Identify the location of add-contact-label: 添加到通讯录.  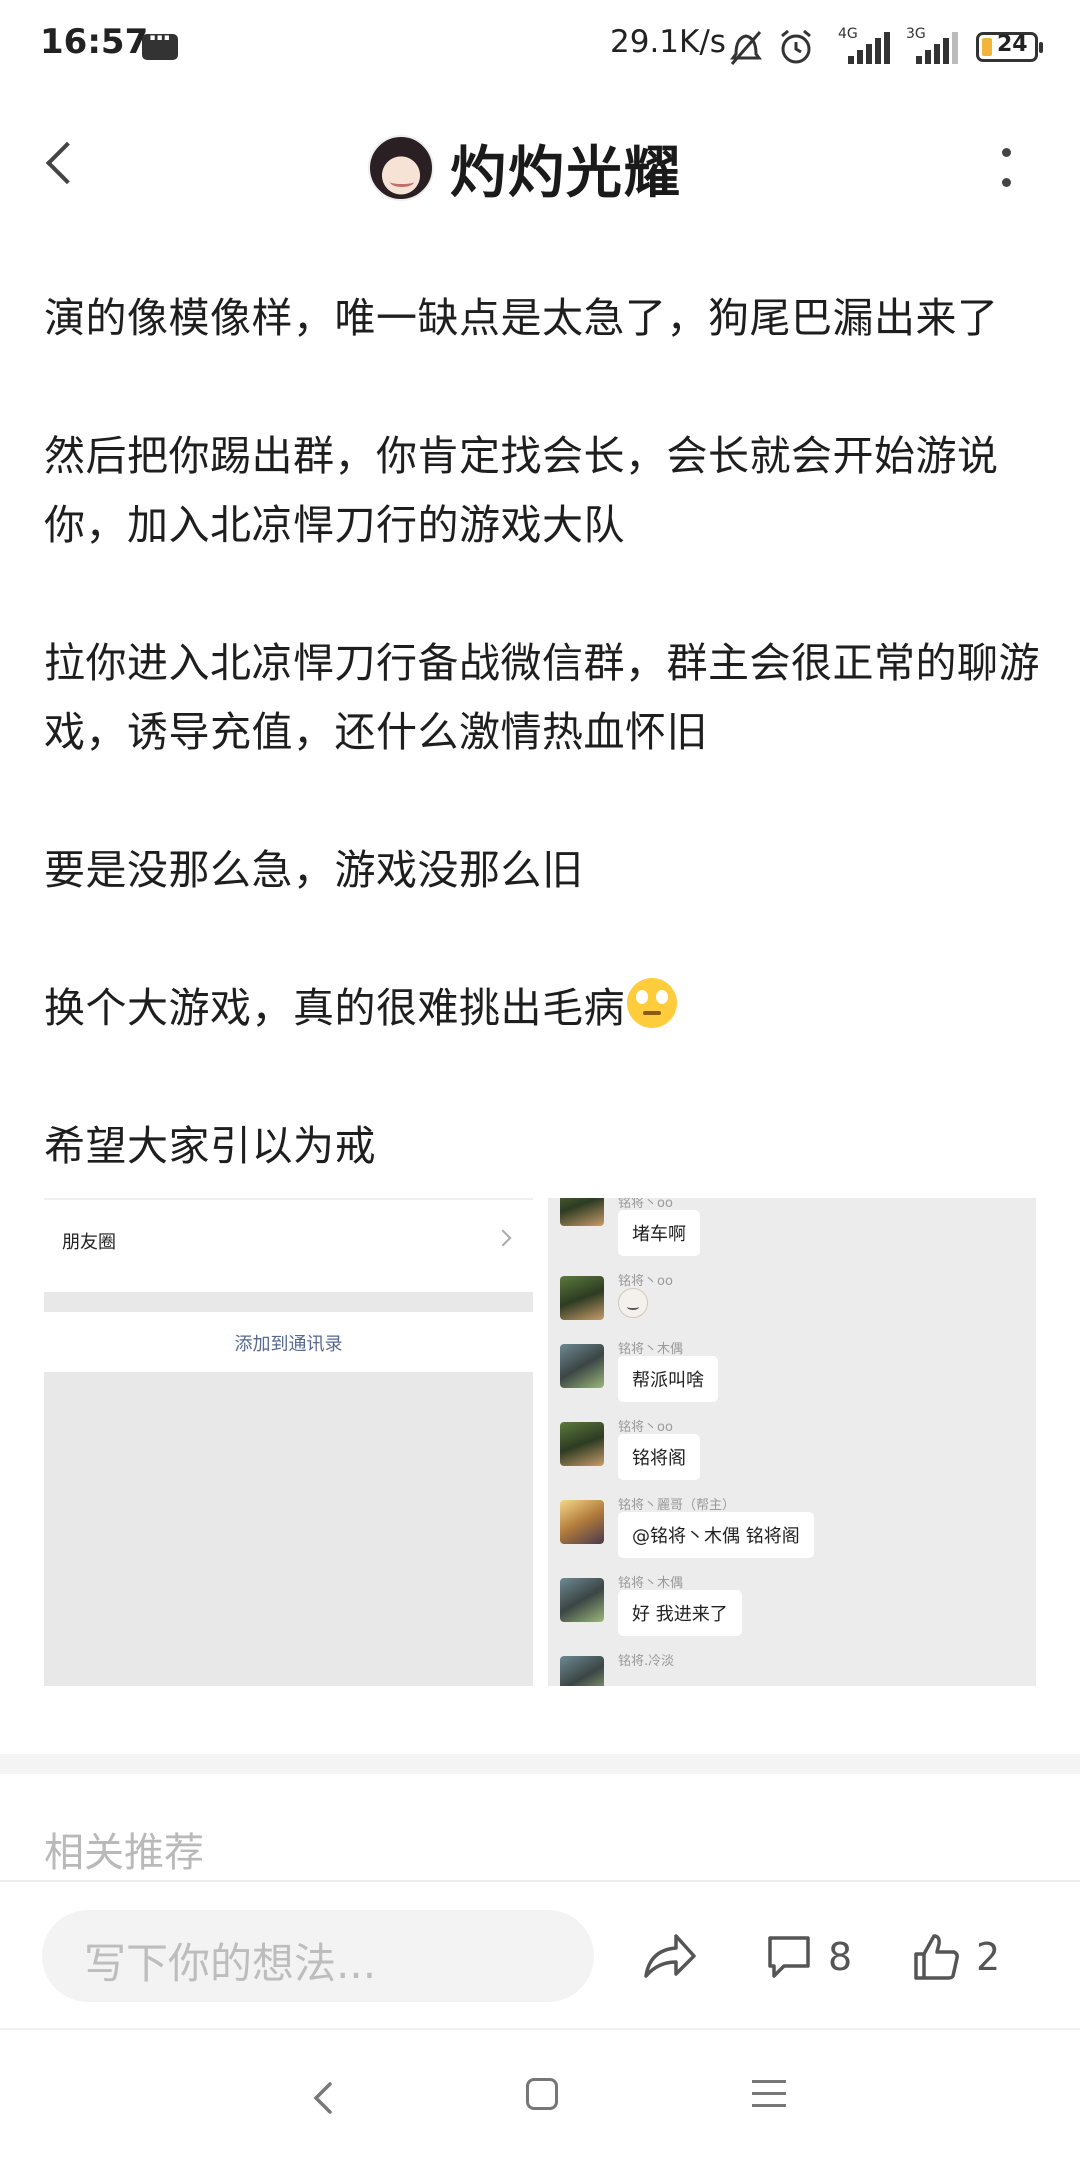
(288, 1344).